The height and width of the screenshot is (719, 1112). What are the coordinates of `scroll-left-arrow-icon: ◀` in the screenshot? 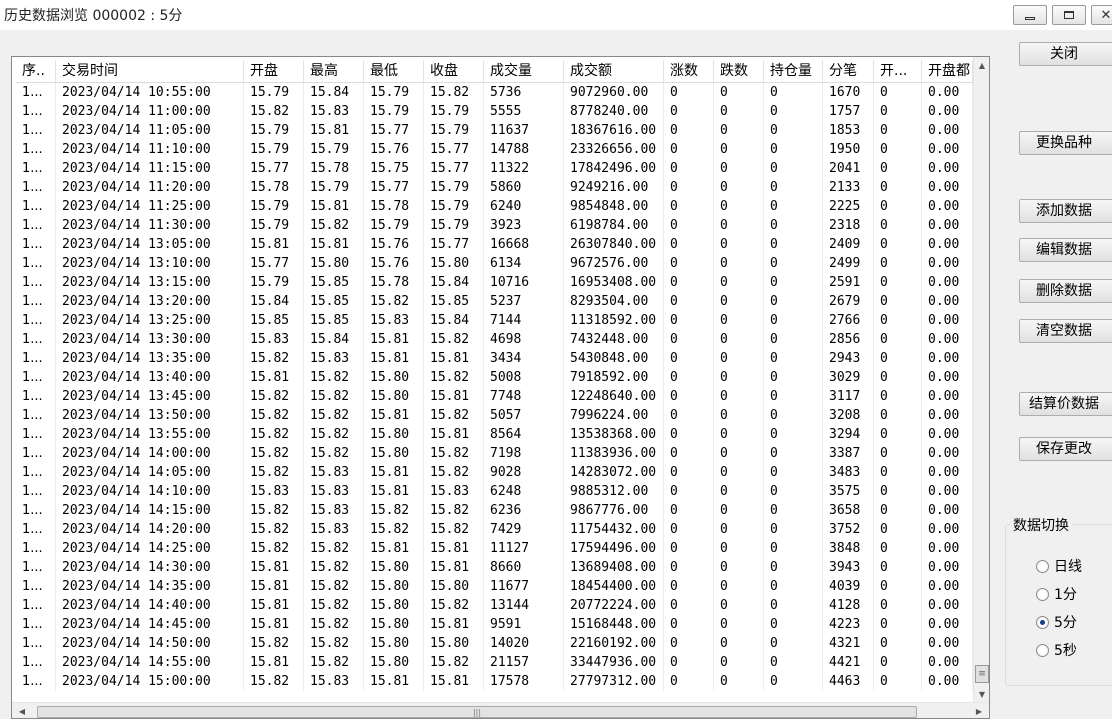 It's located at (22, 710).